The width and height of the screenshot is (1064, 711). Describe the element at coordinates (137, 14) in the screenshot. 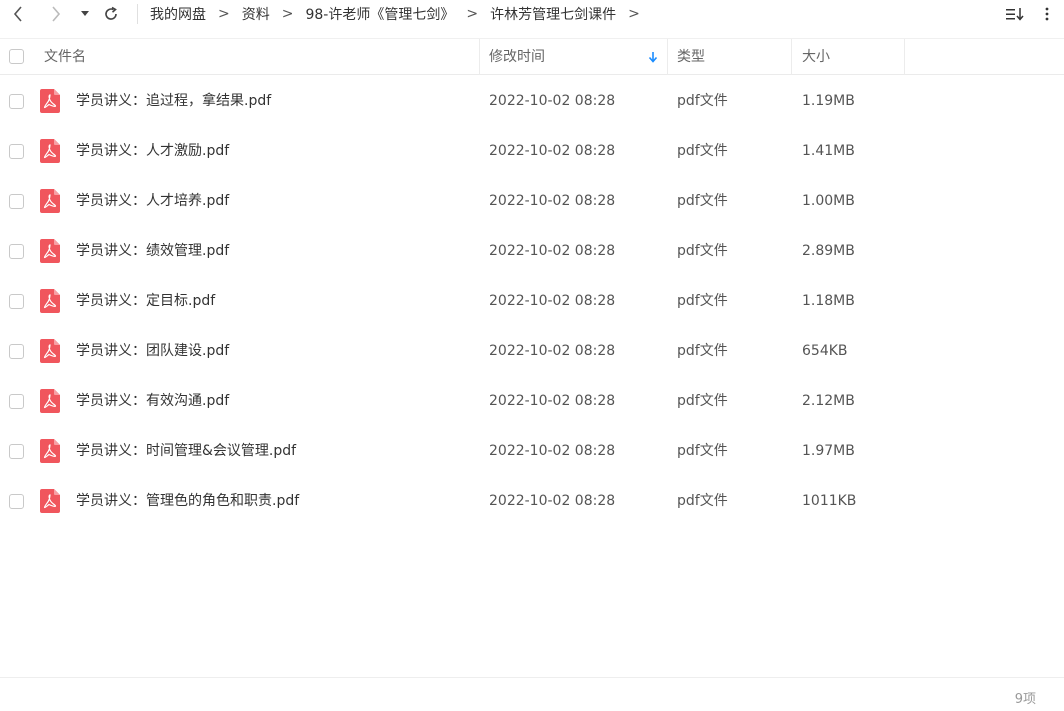

I see `toolbar-divider` at that location.